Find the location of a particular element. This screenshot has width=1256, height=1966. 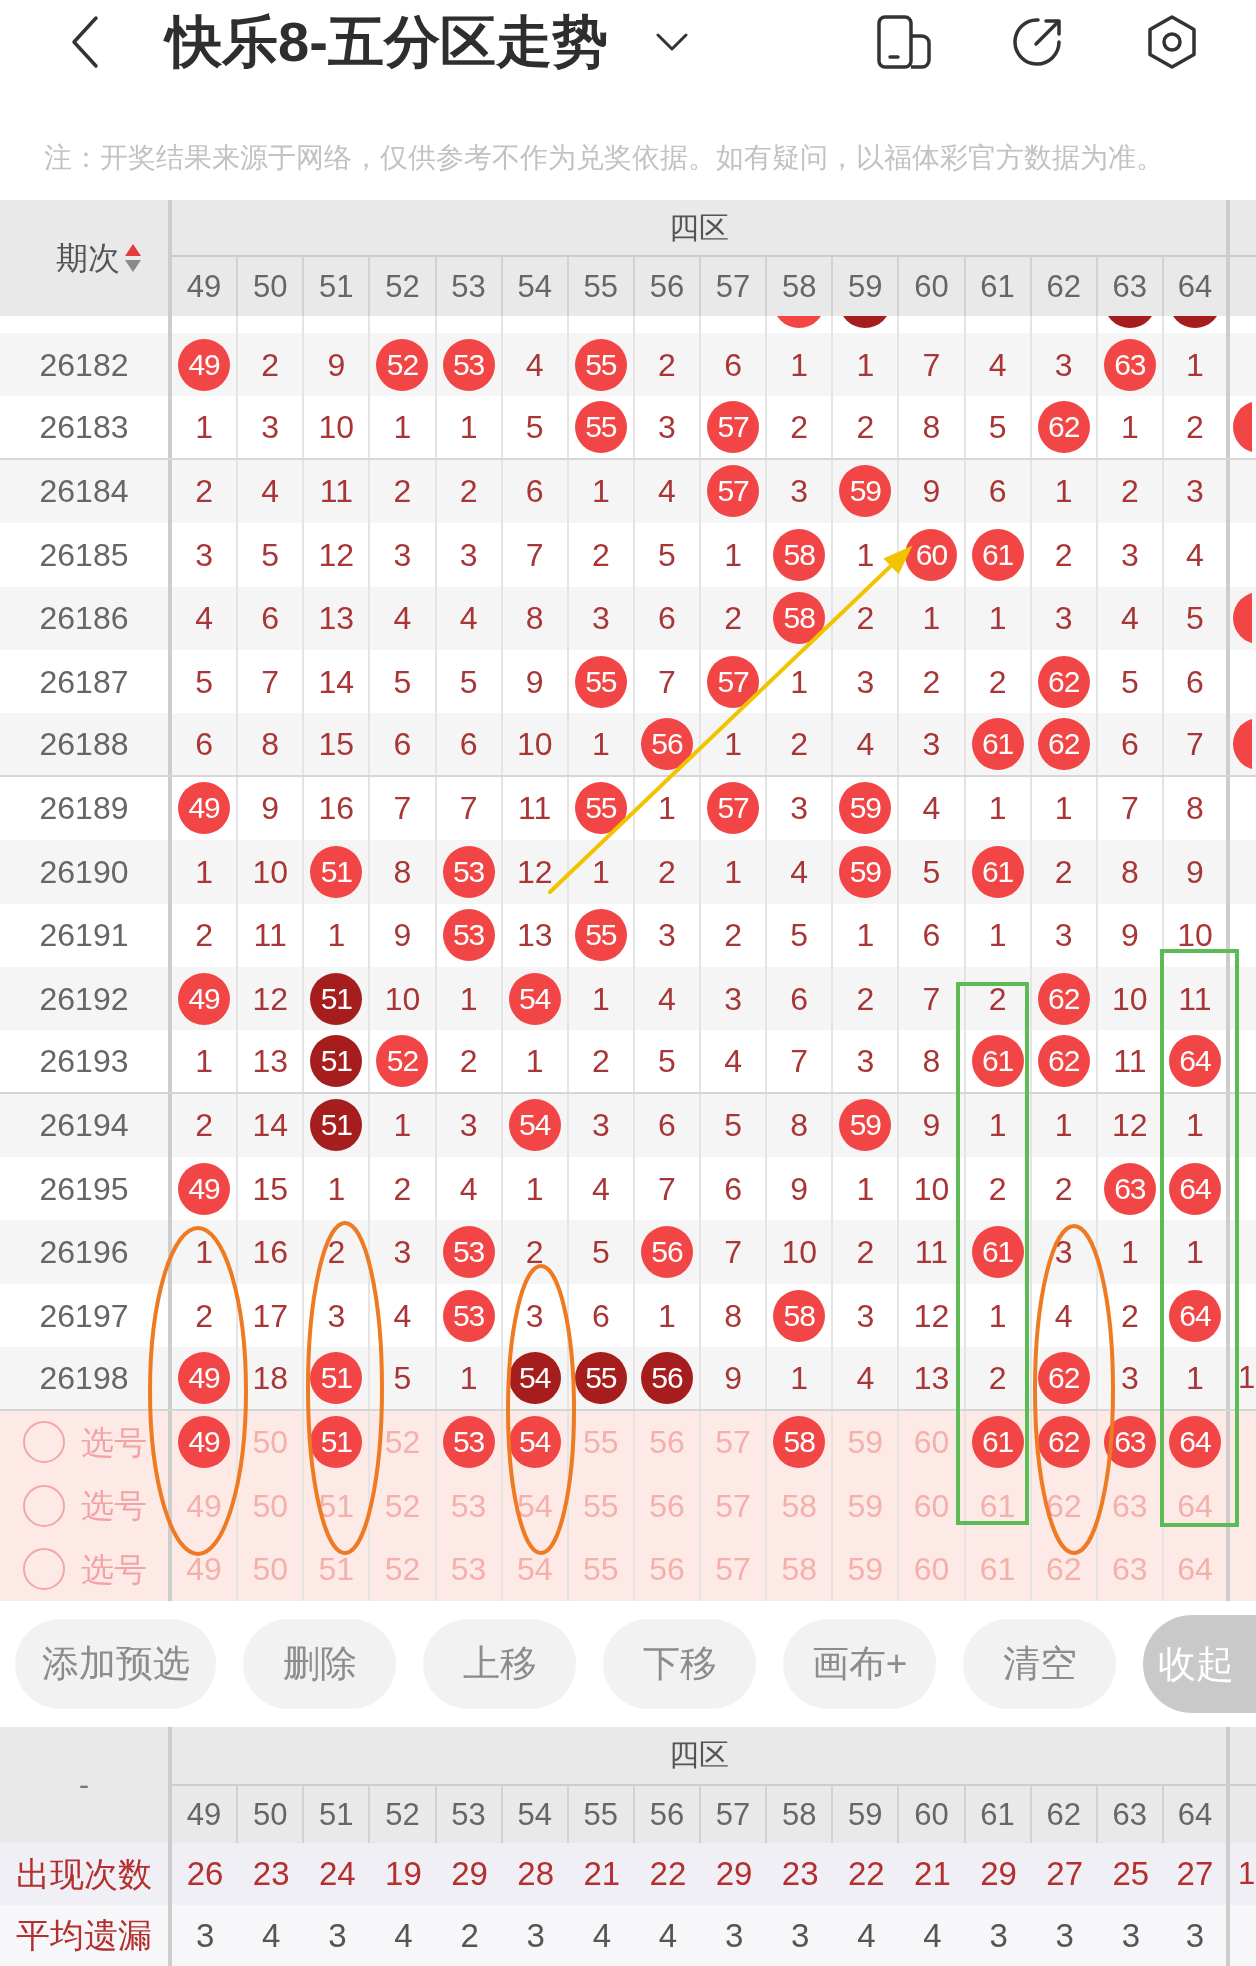

action-button: 上移 is located at coordinates (499, 1663).